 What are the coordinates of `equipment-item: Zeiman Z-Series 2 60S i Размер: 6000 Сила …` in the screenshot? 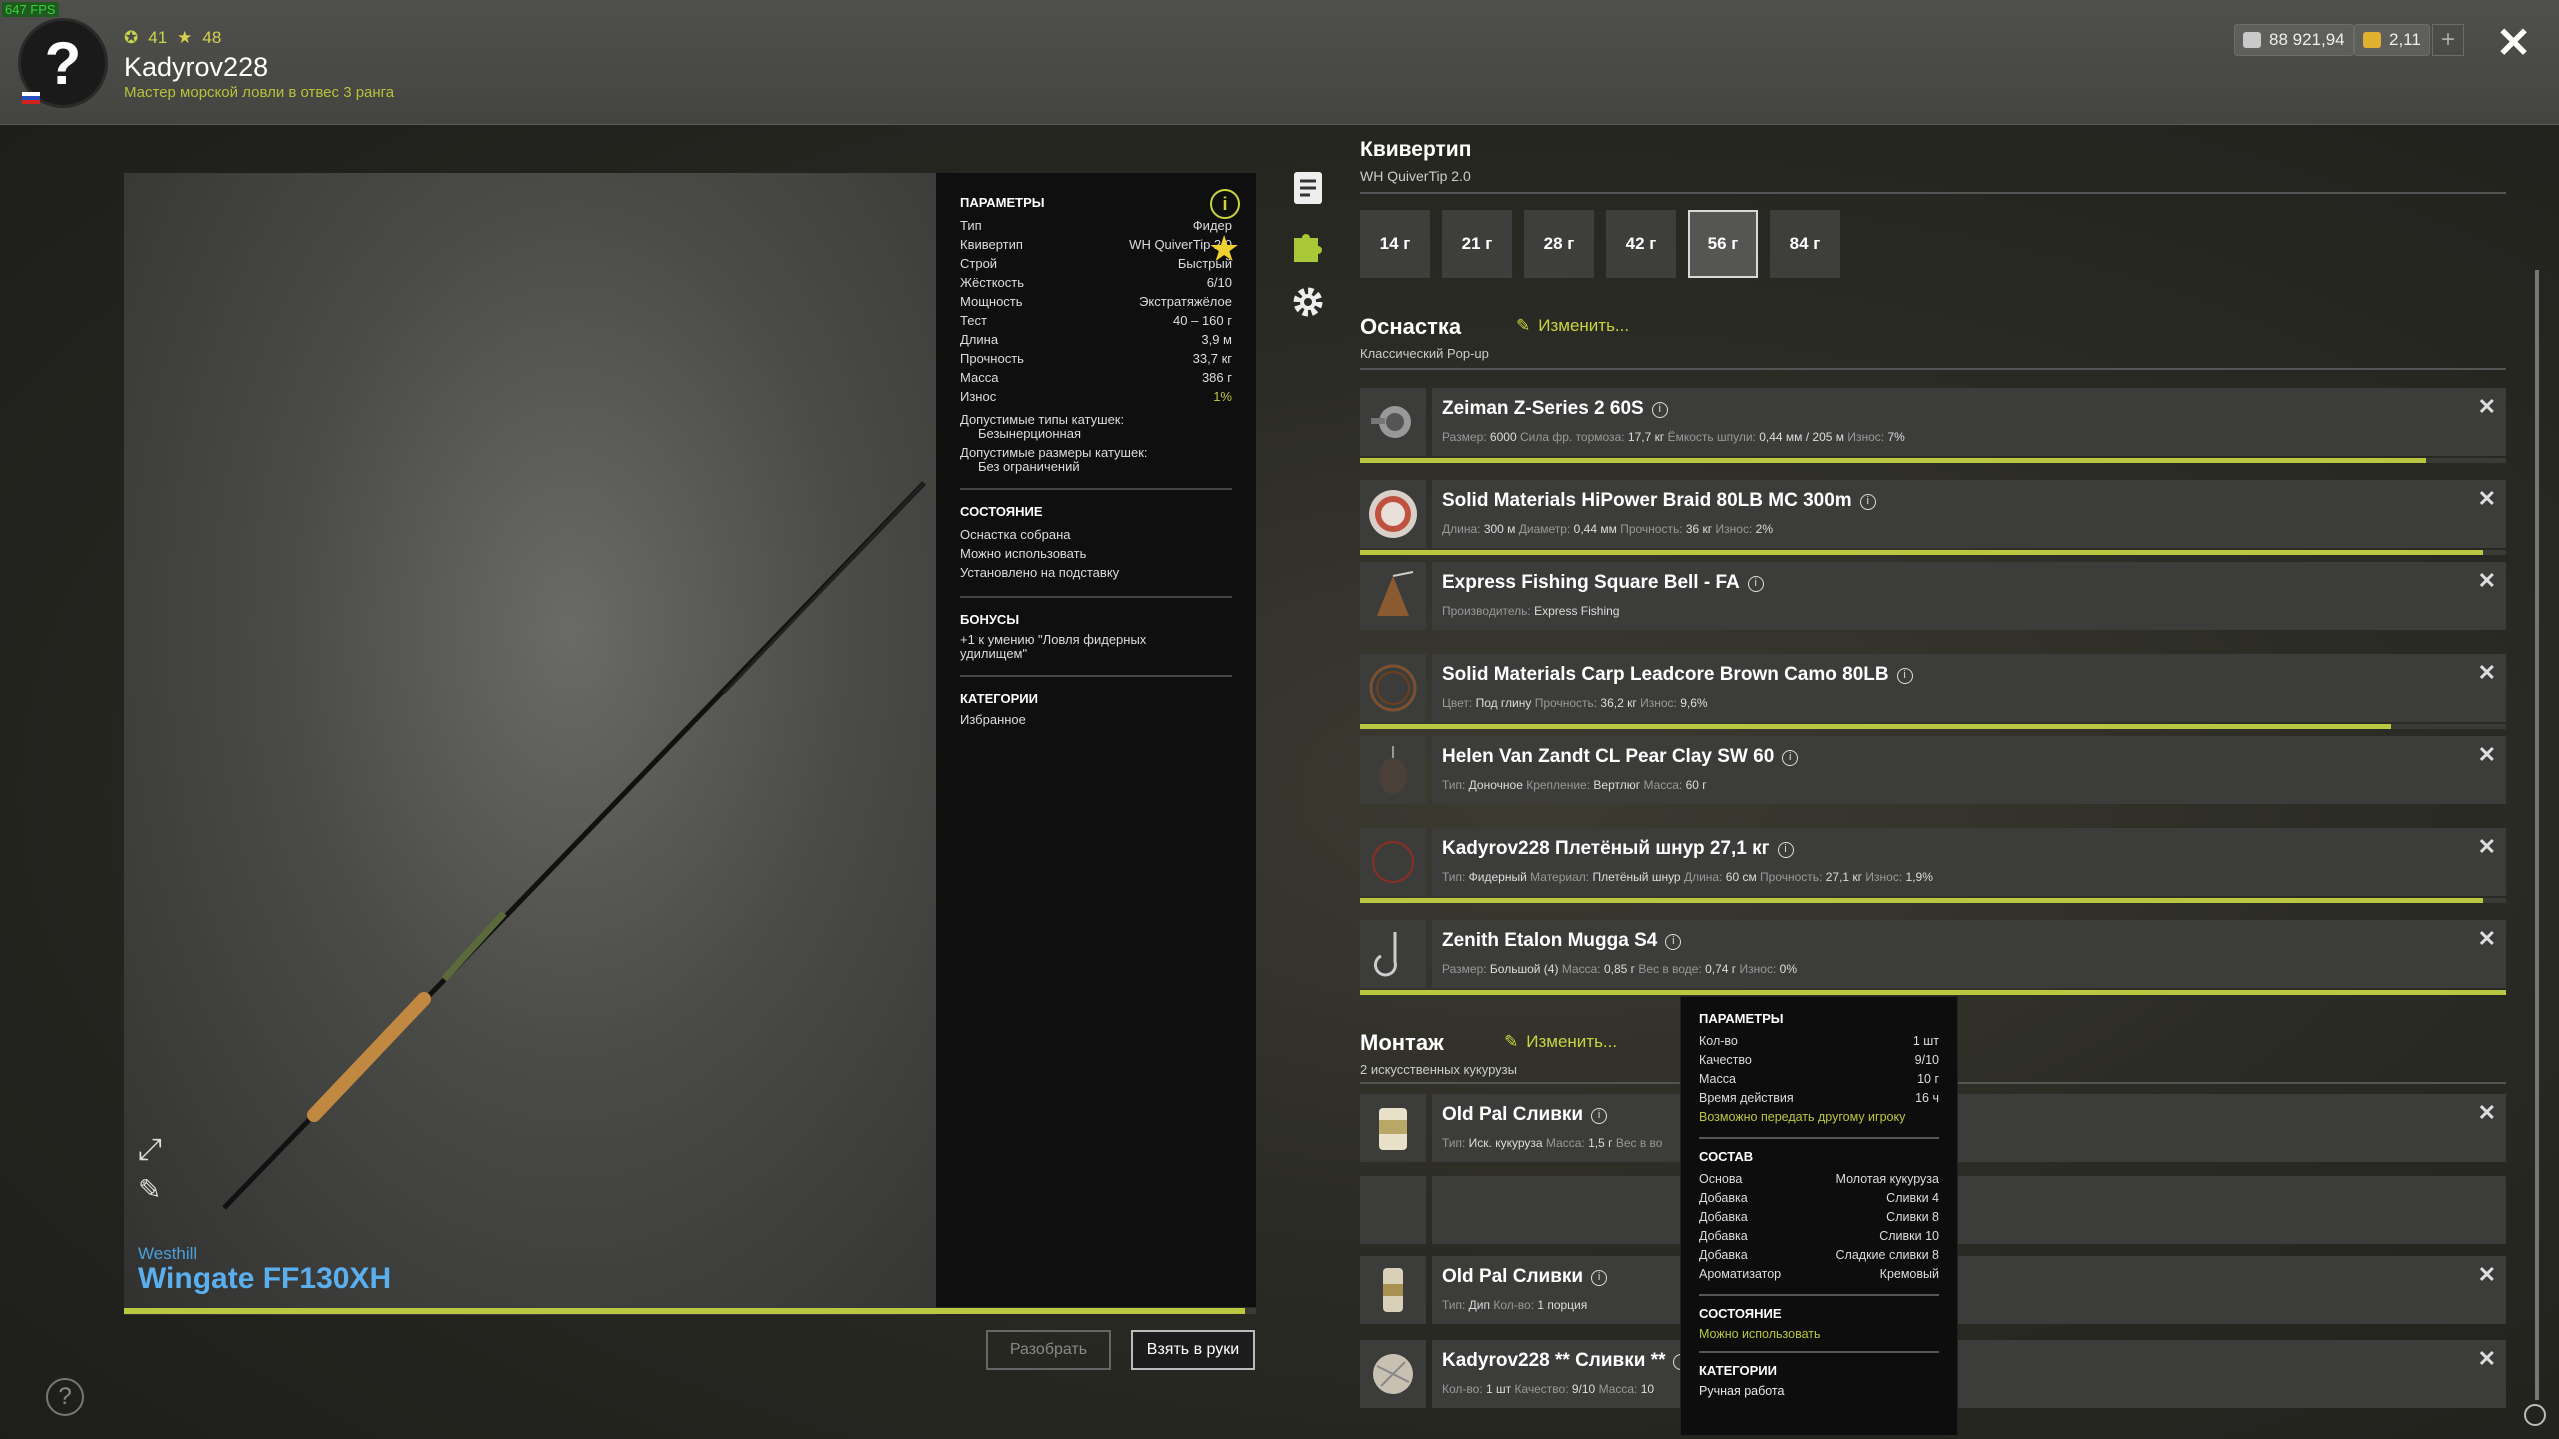 It's located at (1933, 422).